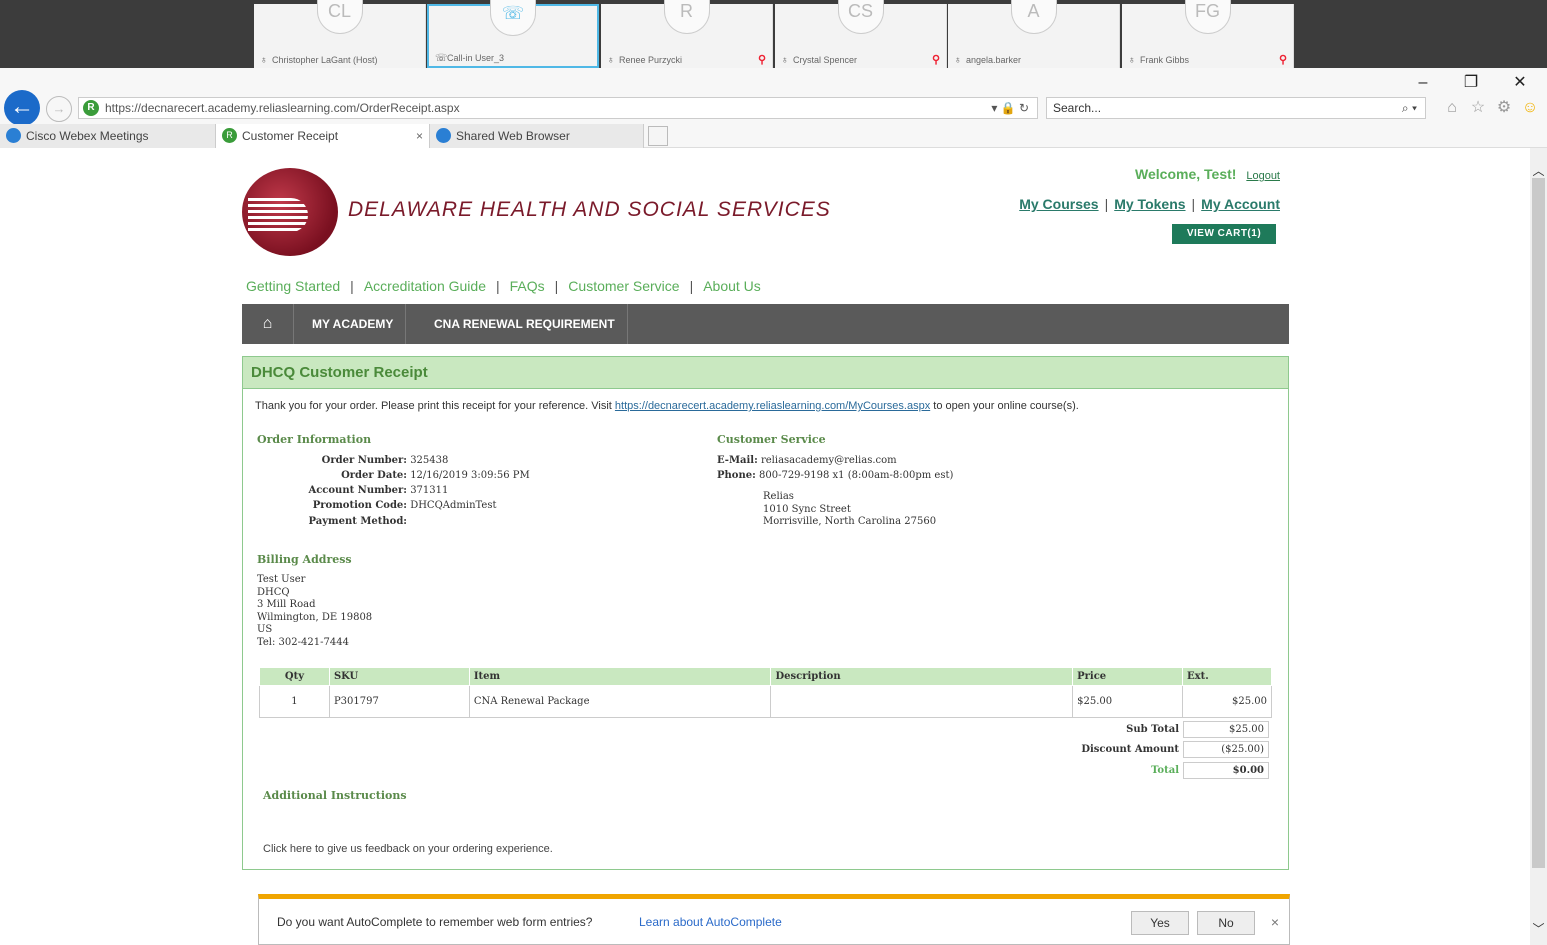  I want to click on my-account-link: My Account, so click(1240, 204).